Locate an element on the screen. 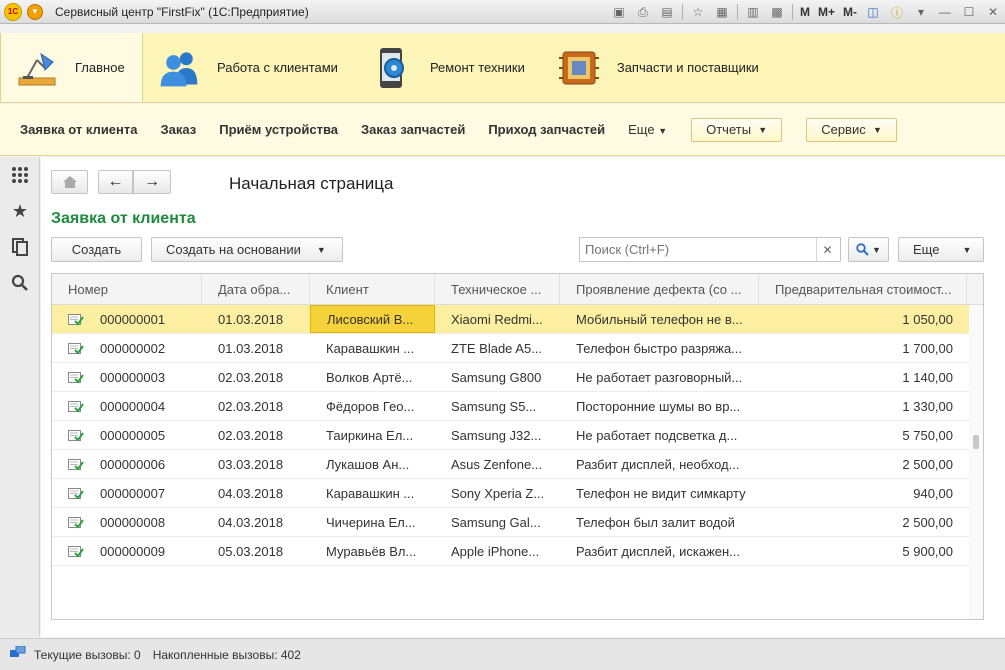  search-input is located at coordinates (698, 249).